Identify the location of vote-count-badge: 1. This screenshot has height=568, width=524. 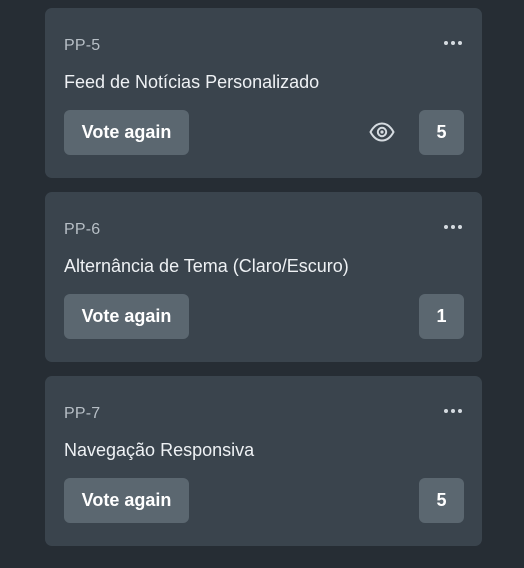
(441, 316).